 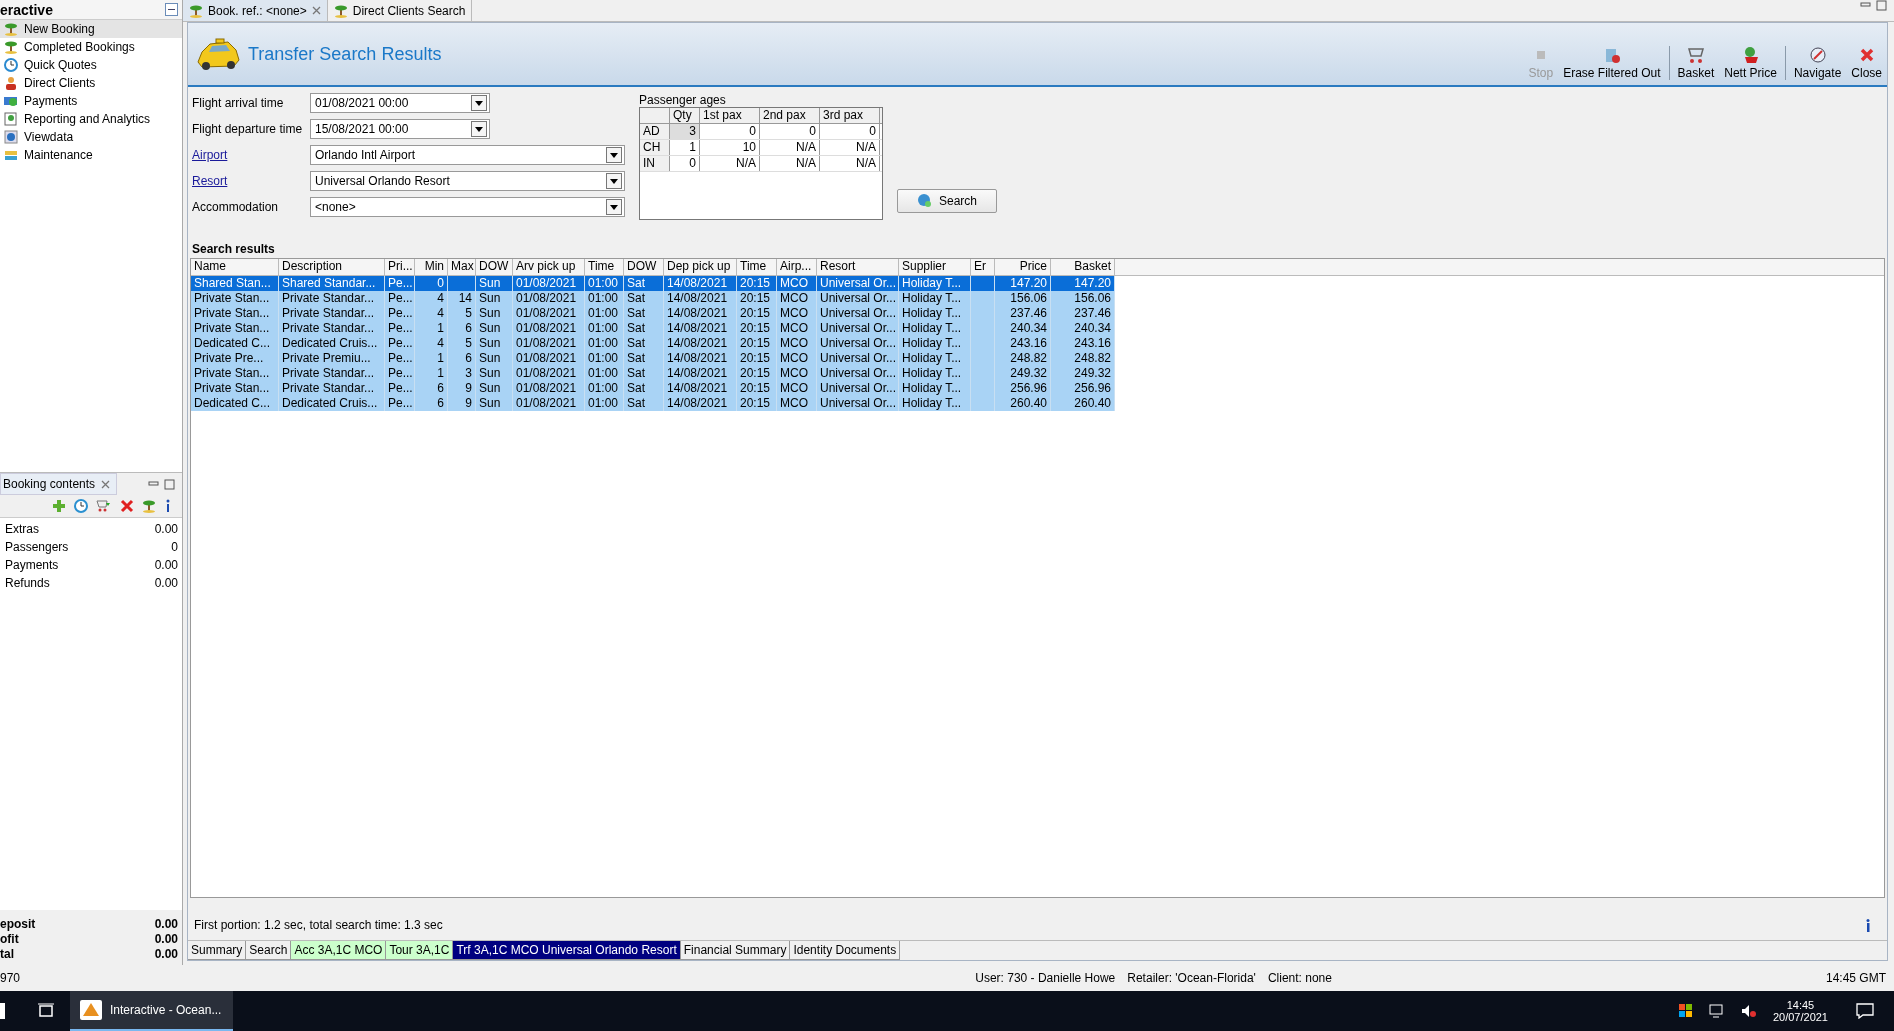 What do you see at coordinates (339, 950) in the screenshot?
I see `component-tab: Acc 3A,1C MCO` at bounding box center [339, 950].